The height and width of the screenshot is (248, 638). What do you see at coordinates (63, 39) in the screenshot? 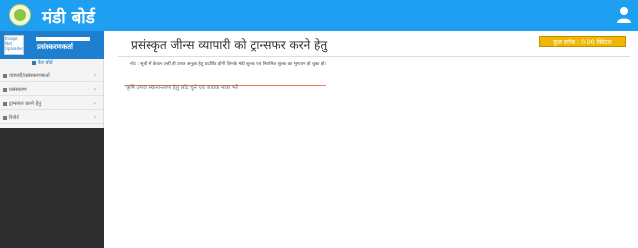
I see `username-placeholder` at bounding box center [63, 39].